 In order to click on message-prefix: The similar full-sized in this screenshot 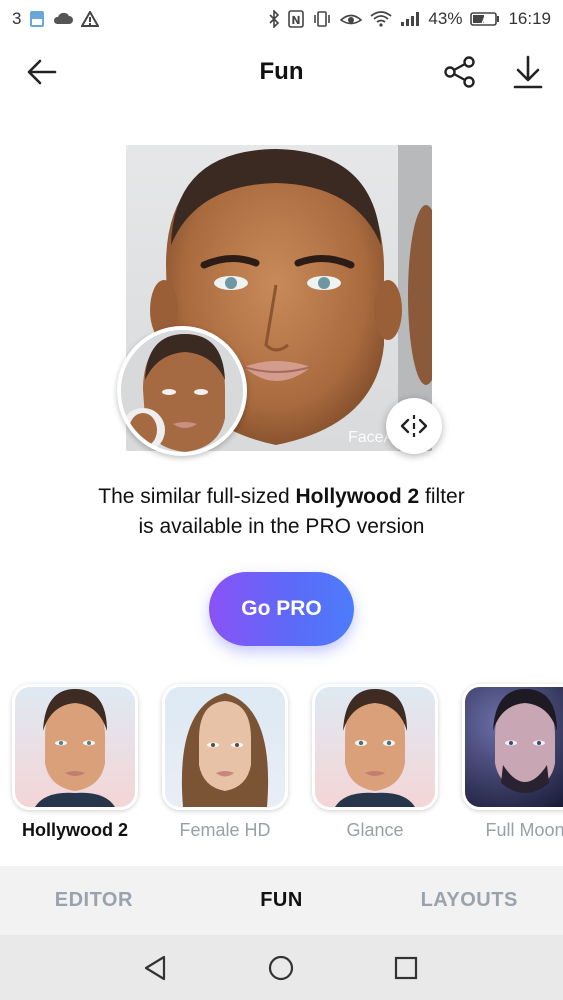, I will do `click(197, 496)`.